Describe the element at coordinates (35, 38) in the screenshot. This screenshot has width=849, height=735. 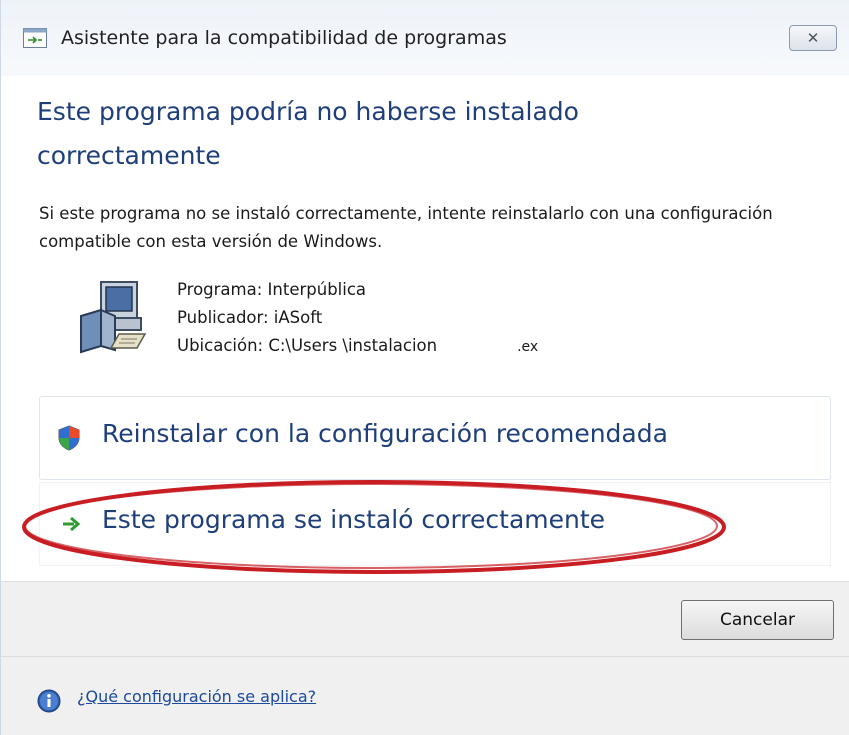
I see `app-window-icon` at that location.